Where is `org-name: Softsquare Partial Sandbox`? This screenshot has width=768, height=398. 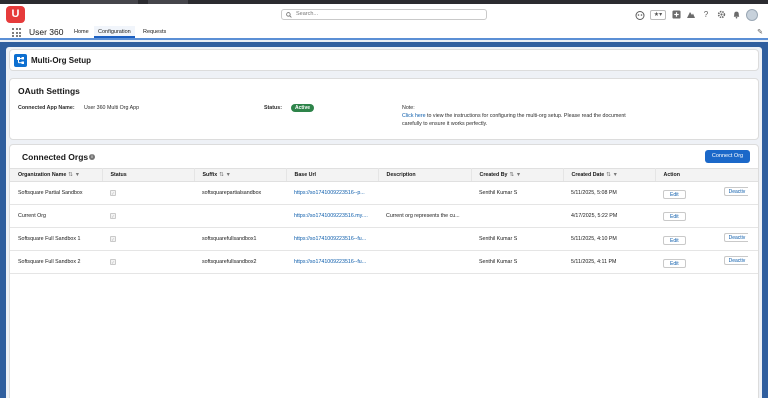 org-name: Softsquare Partial Sandbox is located at coordinates (56, 193).